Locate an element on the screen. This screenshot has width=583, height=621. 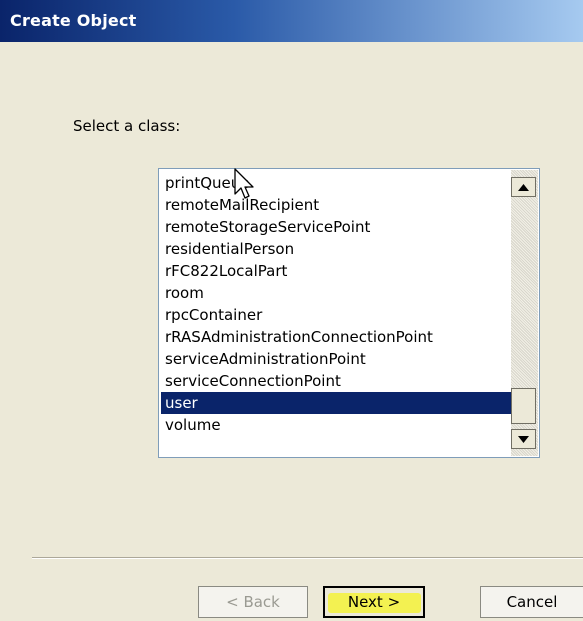
class-list-item: room is located at coordinates (337, 293).